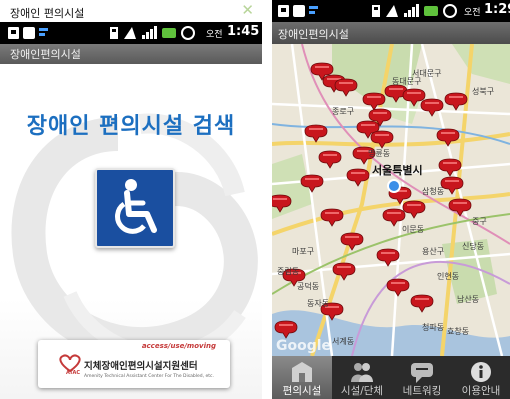 Image resolution: width=510 pixels, height=399 pixels. I want to click on wheelchair-icon, so click(135, 208).